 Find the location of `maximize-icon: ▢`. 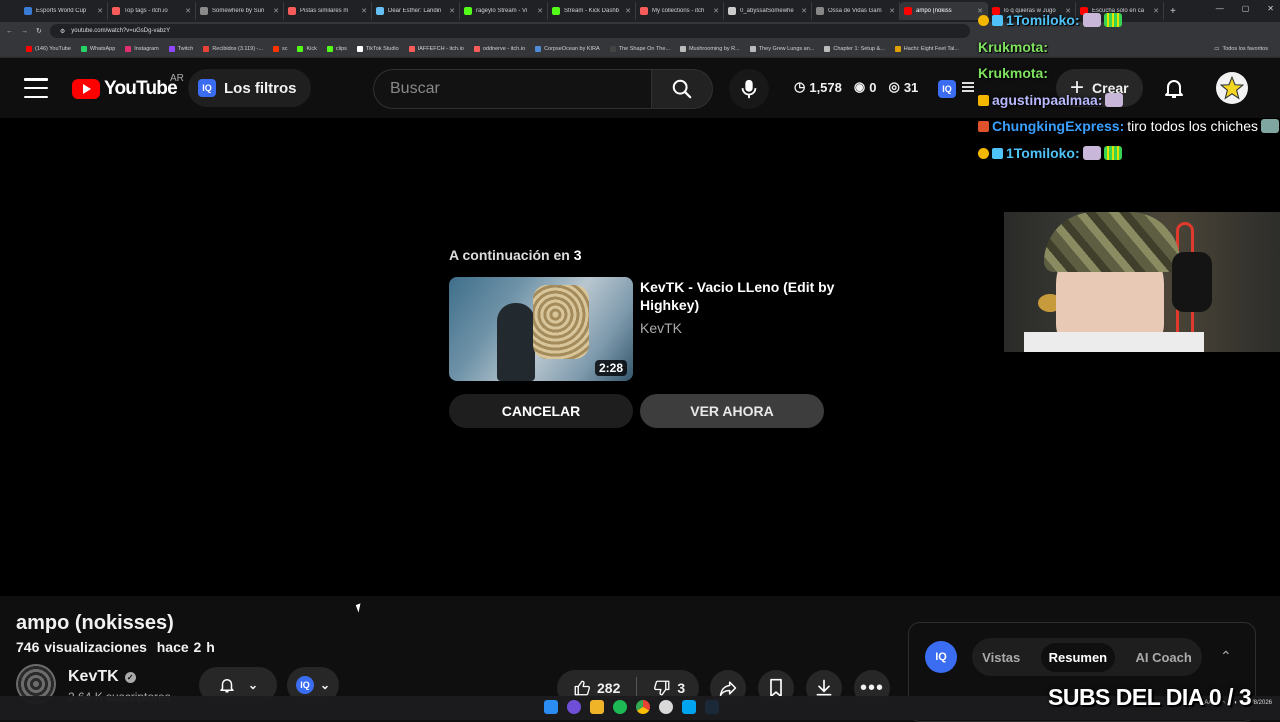

maximize-icon: ▢ is located at coordinates (1246, 8).